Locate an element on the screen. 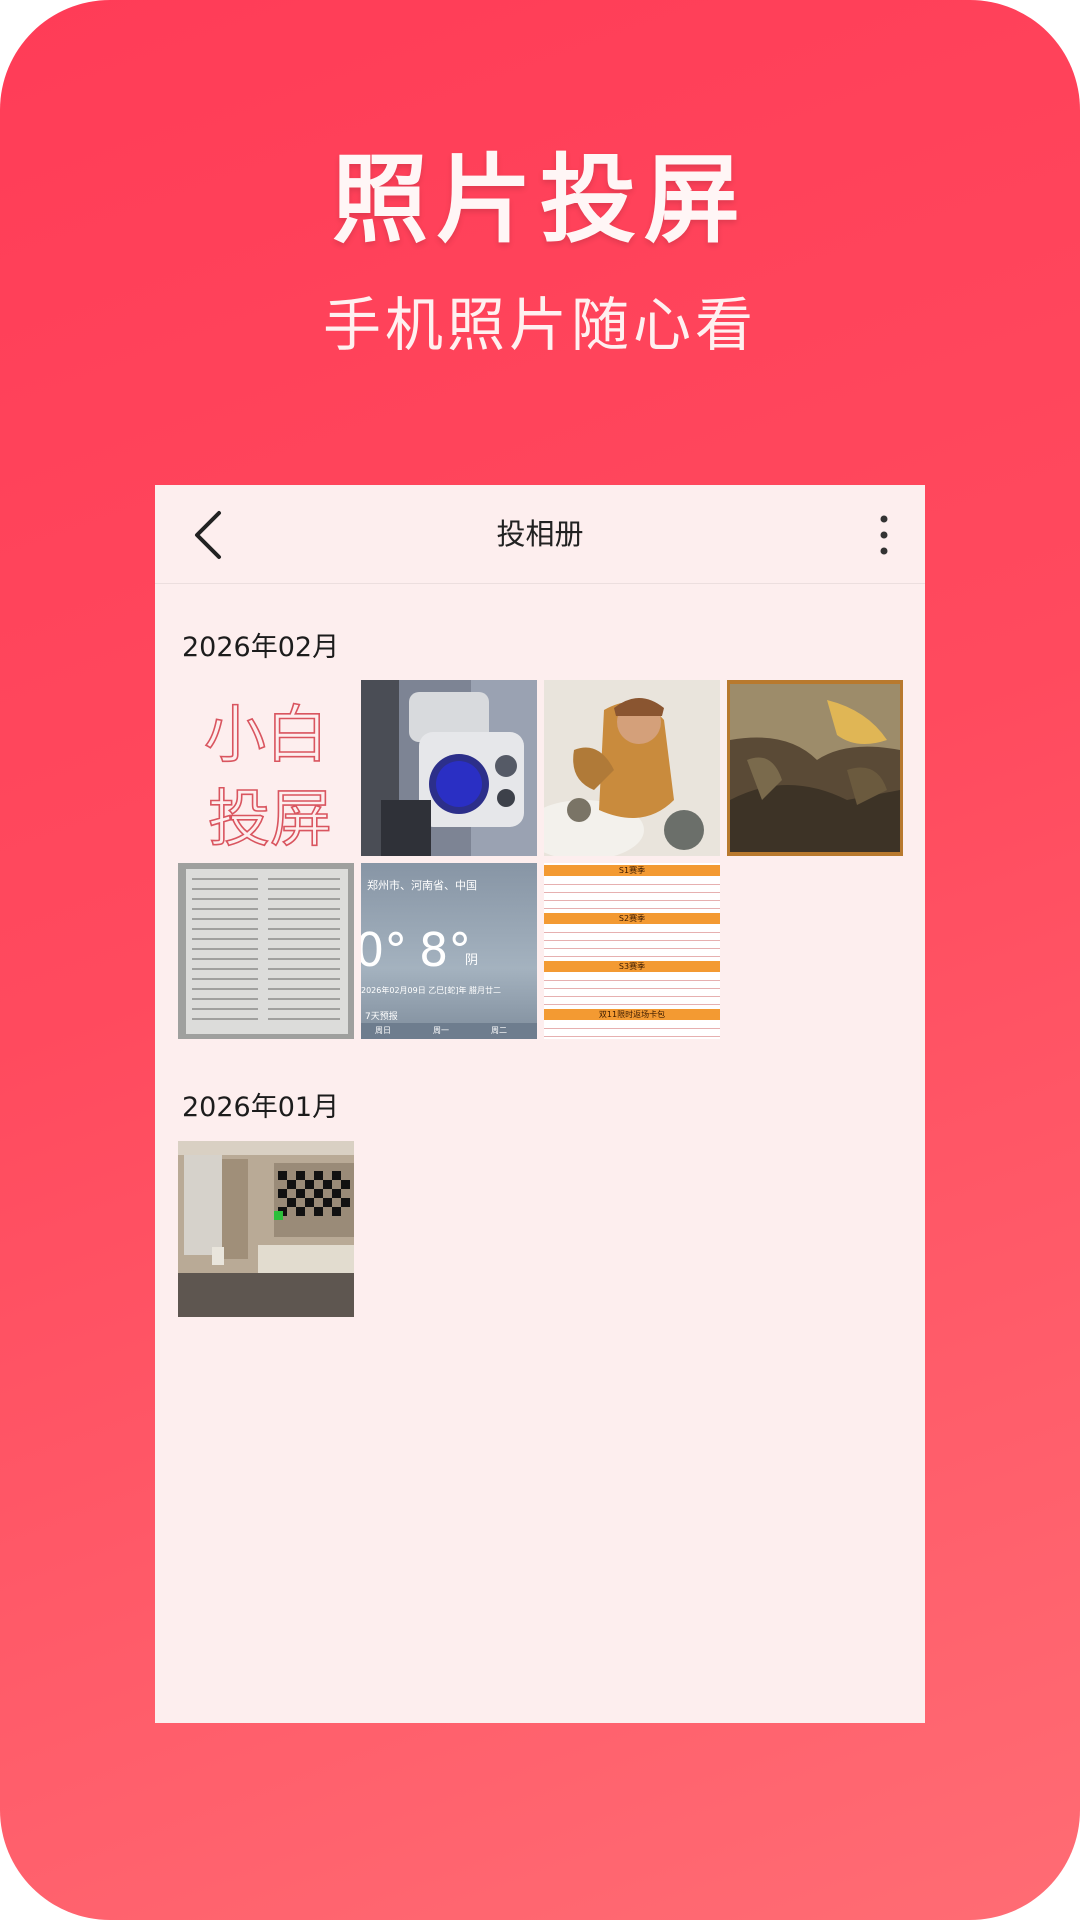 The width and height of the screenshot is (1080, 1920). photo-thumbnail: 小白 投屏 is located at coordinates (266, 768).